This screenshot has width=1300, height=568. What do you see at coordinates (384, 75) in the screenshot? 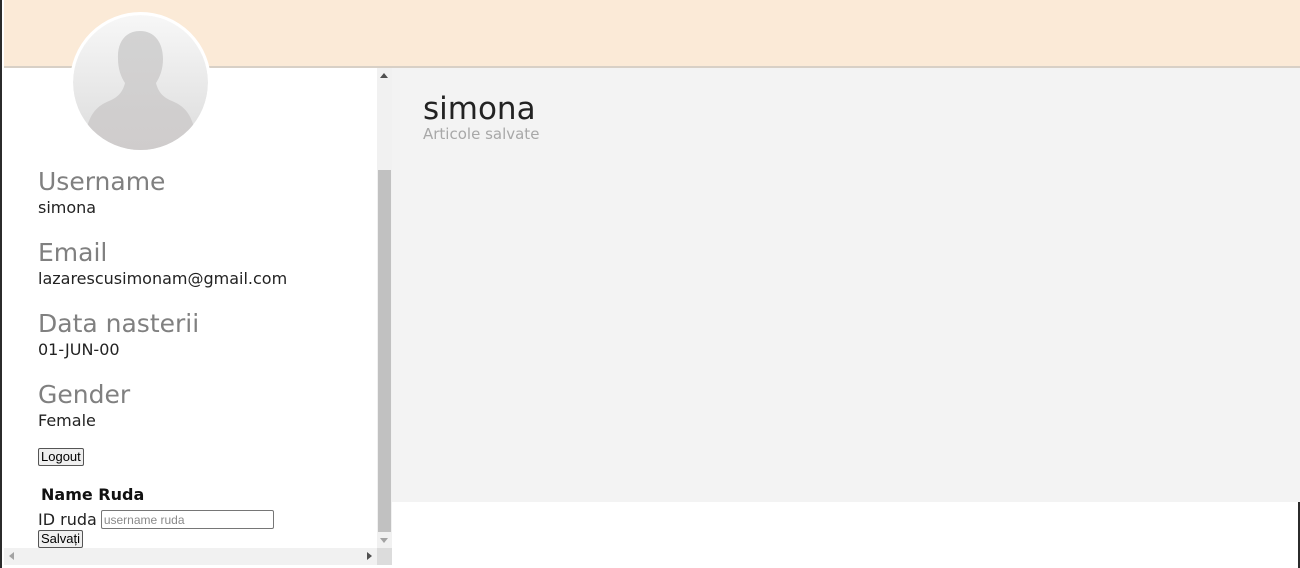
I see `scroll-up-arrow-icon` at bounding box center [384, 75].